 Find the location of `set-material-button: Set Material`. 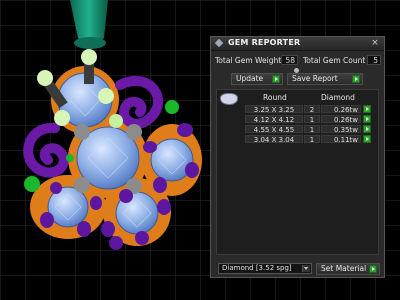

set-material-button: Set Material is located at coordinates (348, 269).